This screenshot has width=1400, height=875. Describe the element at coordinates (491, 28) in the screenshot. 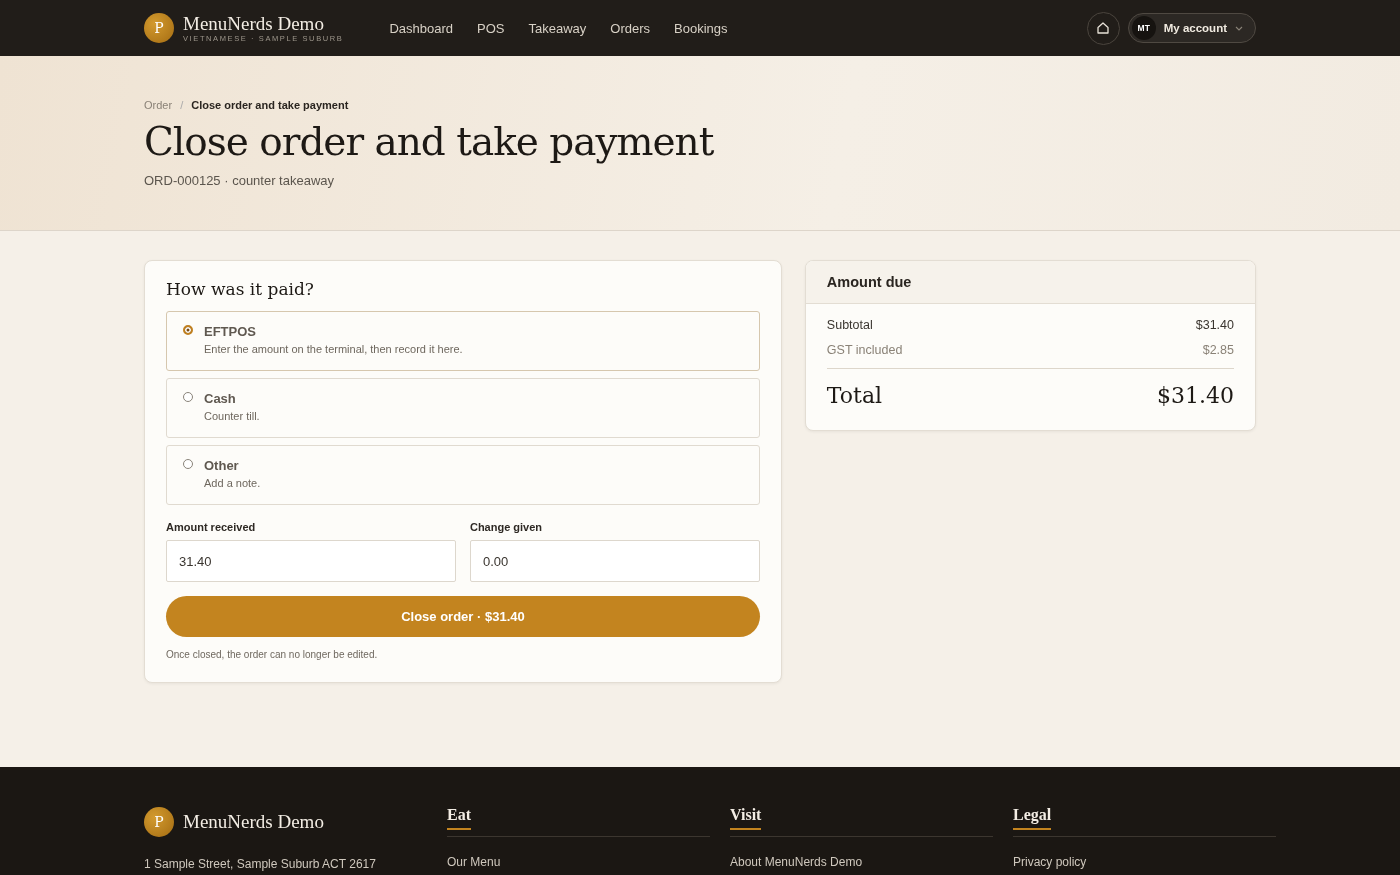

I see `nav-link: POS` at that location.